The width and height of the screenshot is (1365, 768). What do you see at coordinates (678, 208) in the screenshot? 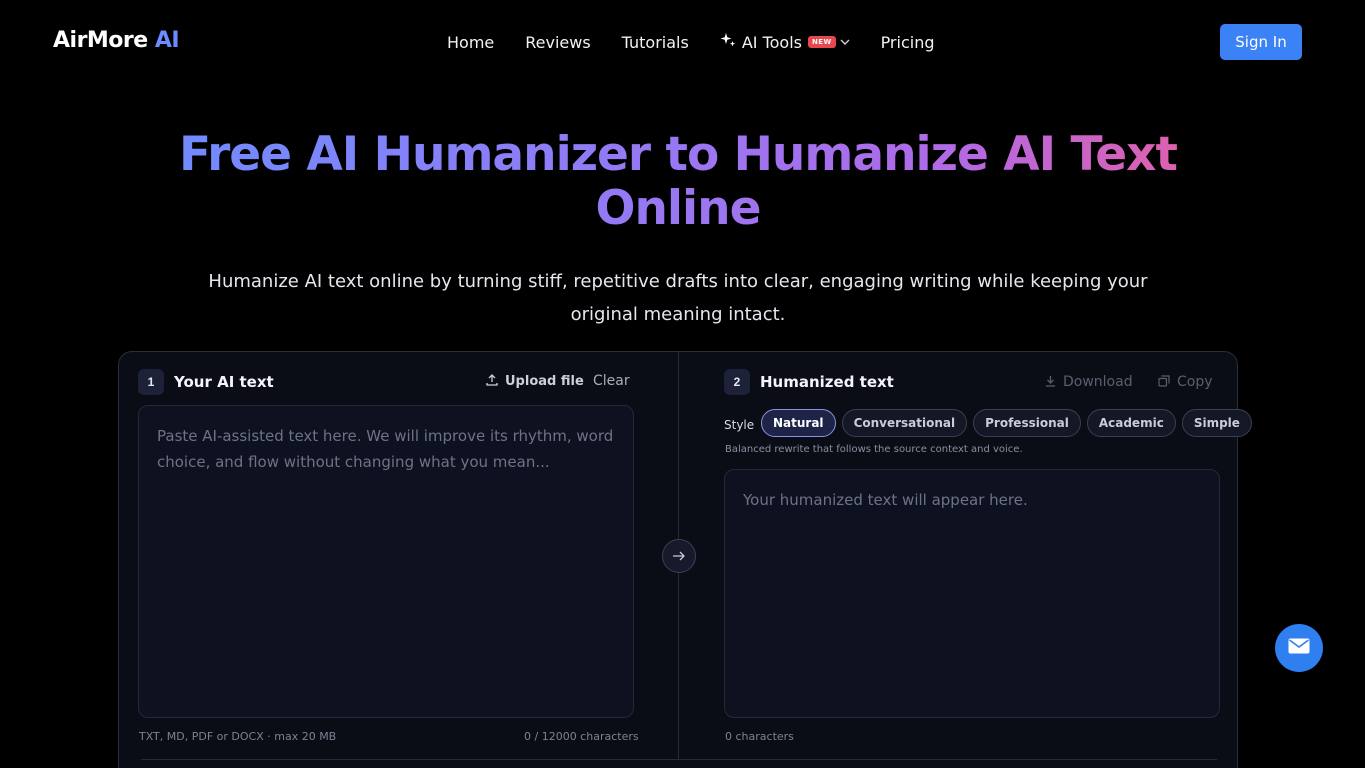
I see `title-line-2: Online` at bounding box center [678, 208].